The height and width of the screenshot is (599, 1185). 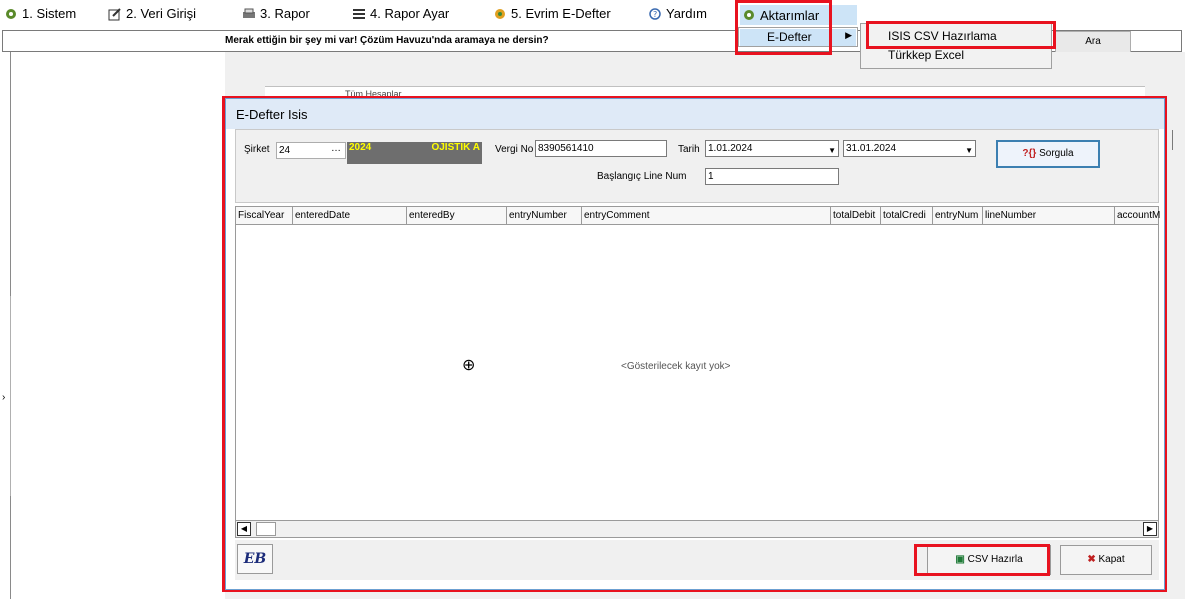 I want to click on printer-icon, so click(x=249, y=13).